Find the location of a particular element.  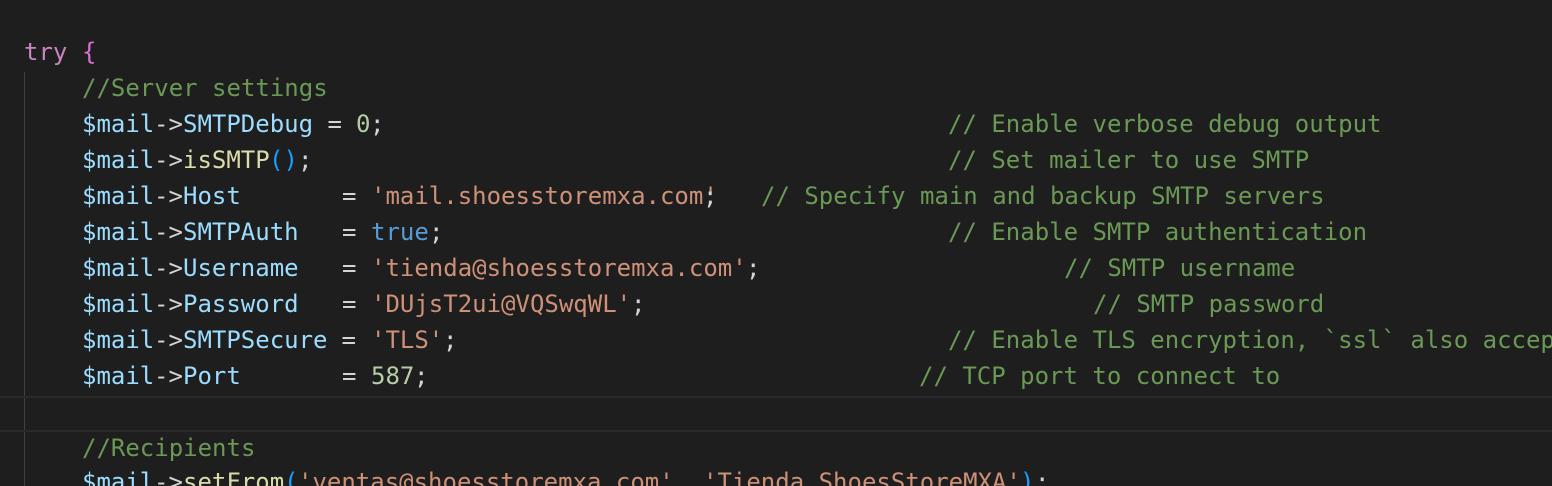

call-parens: () is located at coordinates (283, 160).